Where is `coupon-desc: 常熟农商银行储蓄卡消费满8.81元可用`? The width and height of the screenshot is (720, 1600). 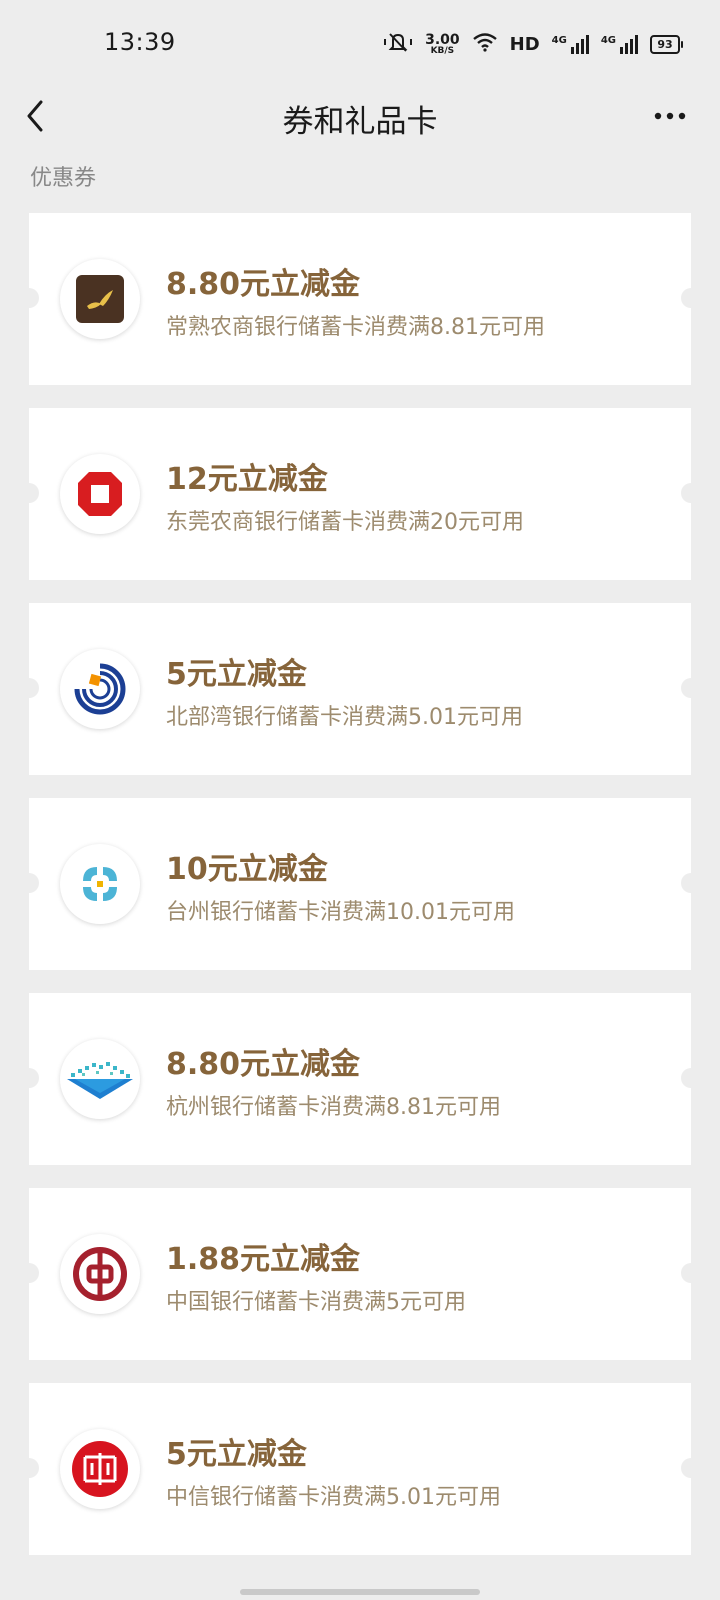 coupon-desc: 常熟农商银行储蓄卡消费满8.81元可用 is located at coordinates (355, 327).